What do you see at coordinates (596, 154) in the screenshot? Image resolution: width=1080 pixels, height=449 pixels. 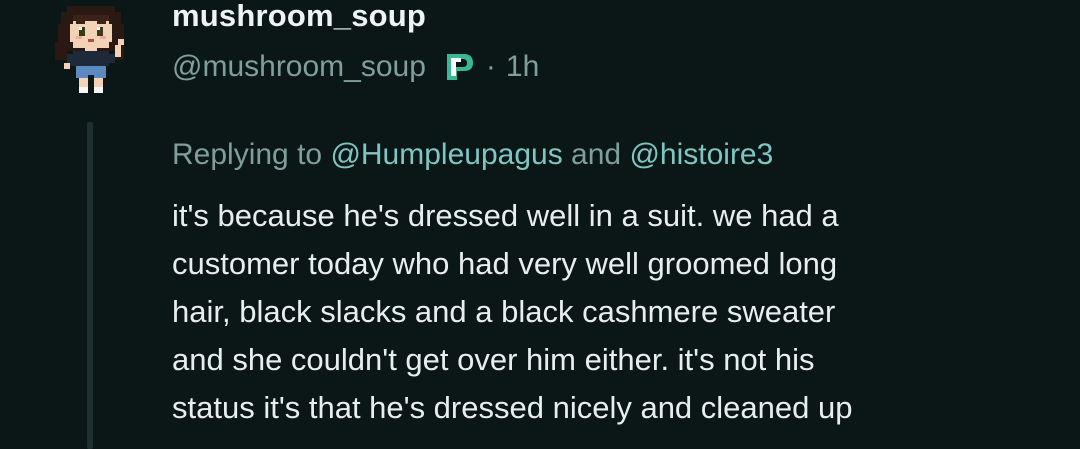 I see `replying-conjunction: and` at bounding box center [596, 154].